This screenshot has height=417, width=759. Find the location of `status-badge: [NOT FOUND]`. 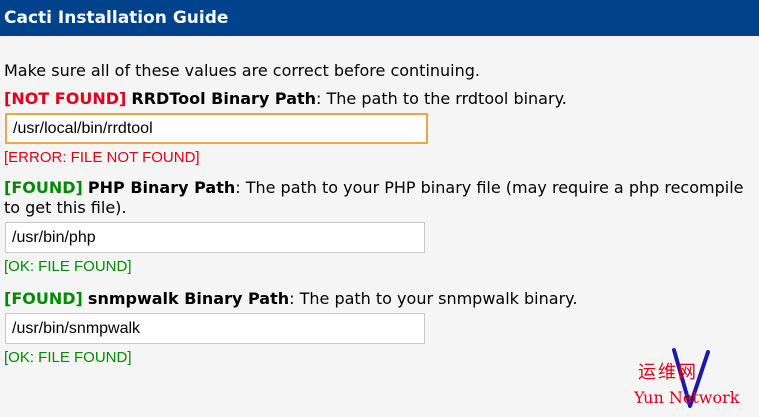

status-badge: [NOT FOUND] is located at coordinates (65, 98).